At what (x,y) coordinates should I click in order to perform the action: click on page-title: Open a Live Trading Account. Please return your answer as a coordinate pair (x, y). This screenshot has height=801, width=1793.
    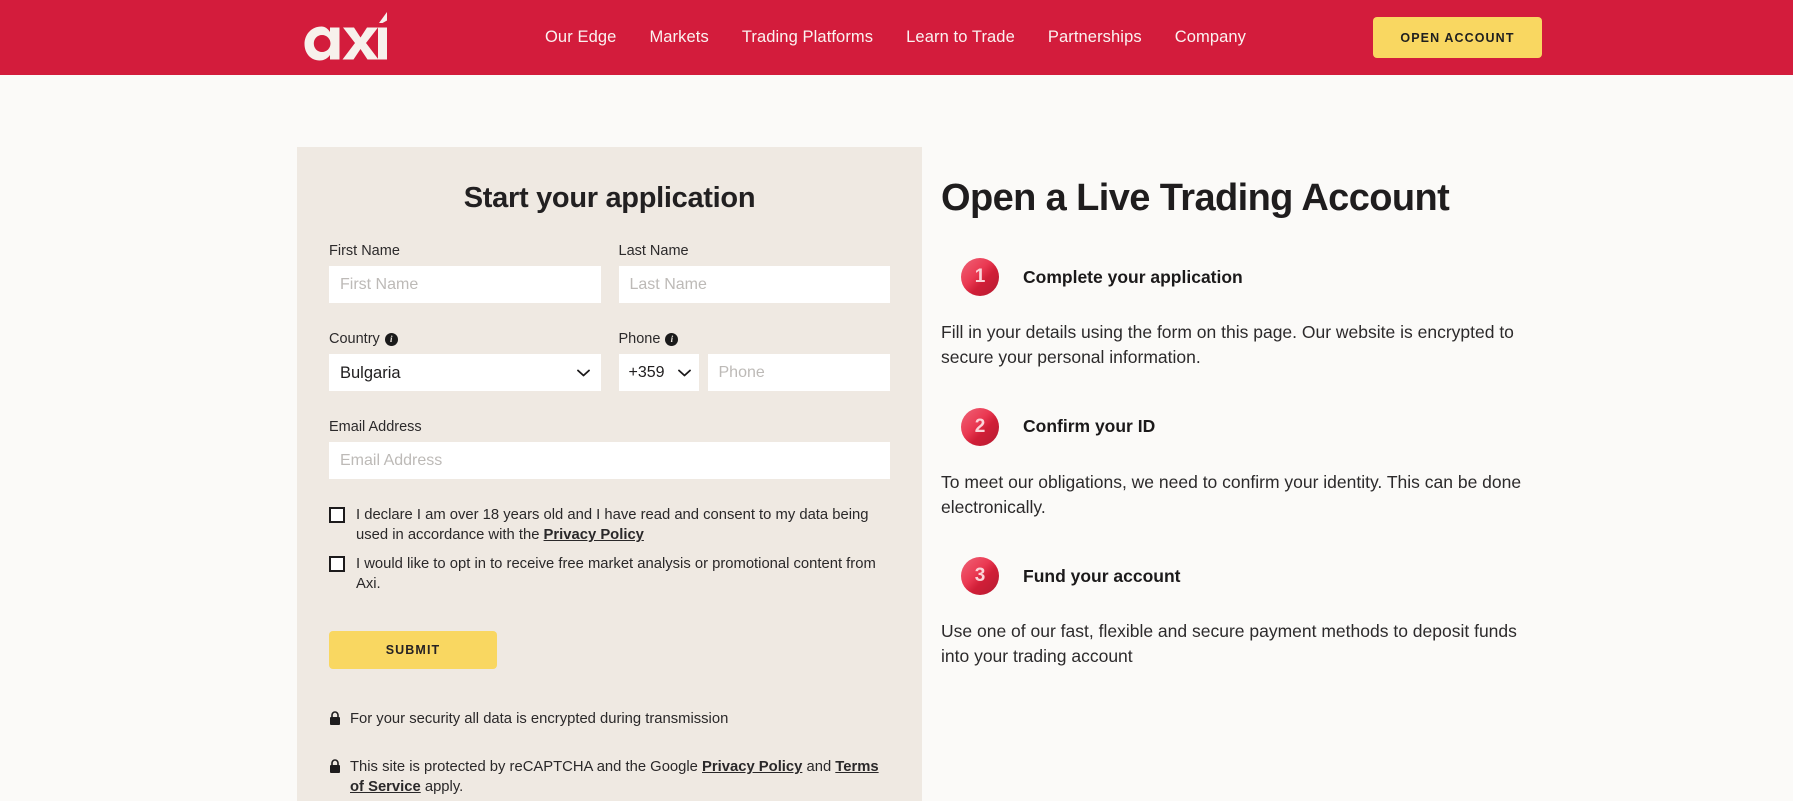
    Looking at the image, I should click on (1195, 198).